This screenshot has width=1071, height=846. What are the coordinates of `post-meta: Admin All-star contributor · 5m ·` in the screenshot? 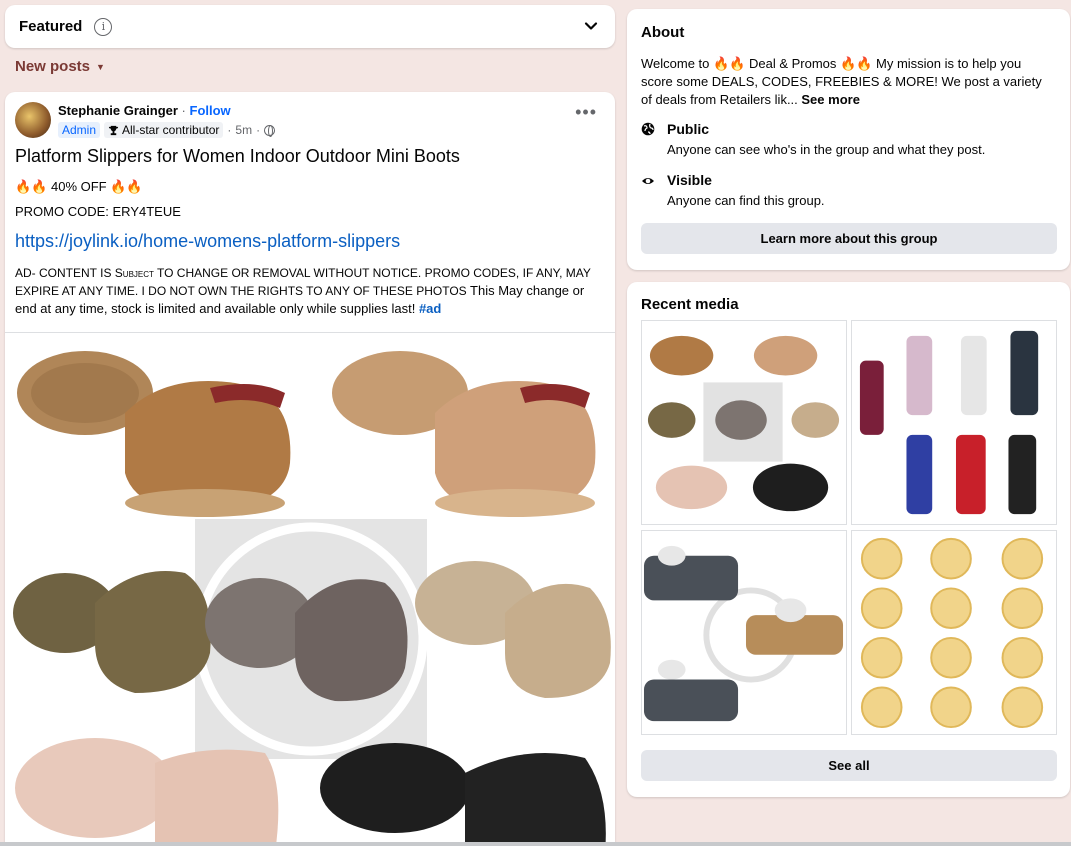 It's located at (167, 130).